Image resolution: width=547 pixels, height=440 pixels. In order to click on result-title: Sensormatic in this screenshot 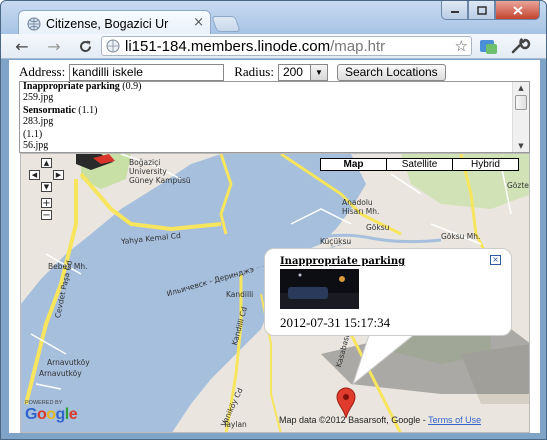, I will do `click(49, 111)`.